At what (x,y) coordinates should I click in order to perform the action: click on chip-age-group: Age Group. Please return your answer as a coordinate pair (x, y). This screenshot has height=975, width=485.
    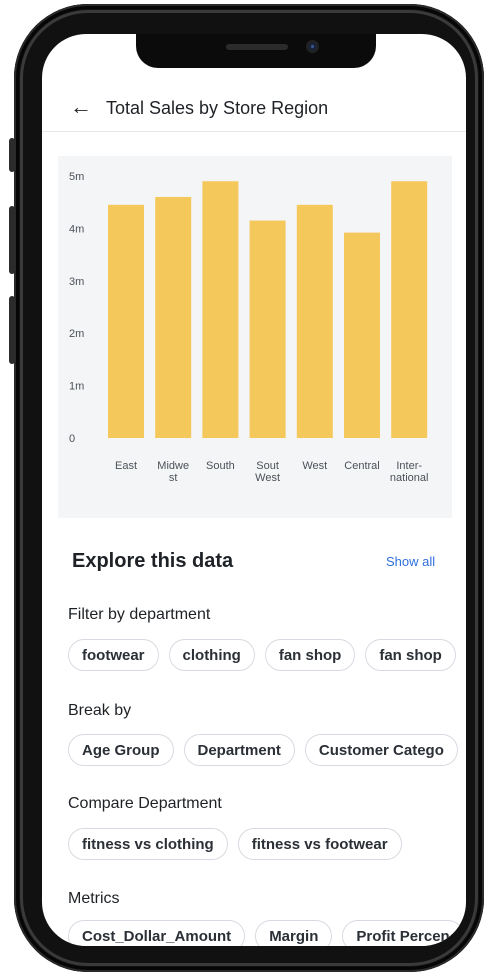
    Looking at the image, I should click on (121, 750).